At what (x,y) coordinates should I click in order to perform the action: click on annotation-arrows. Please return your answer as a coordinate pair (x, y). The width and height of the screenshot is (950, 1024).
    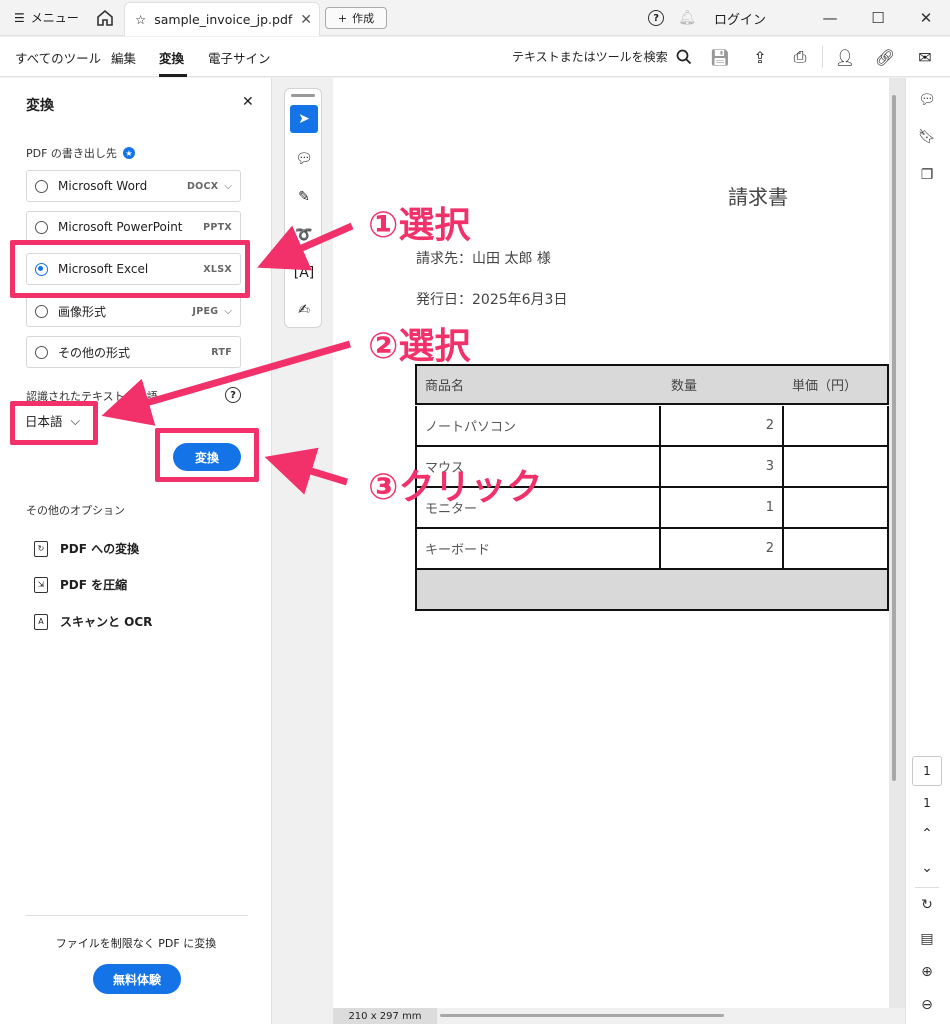
    Looking at the image, I should click on (227, 358).